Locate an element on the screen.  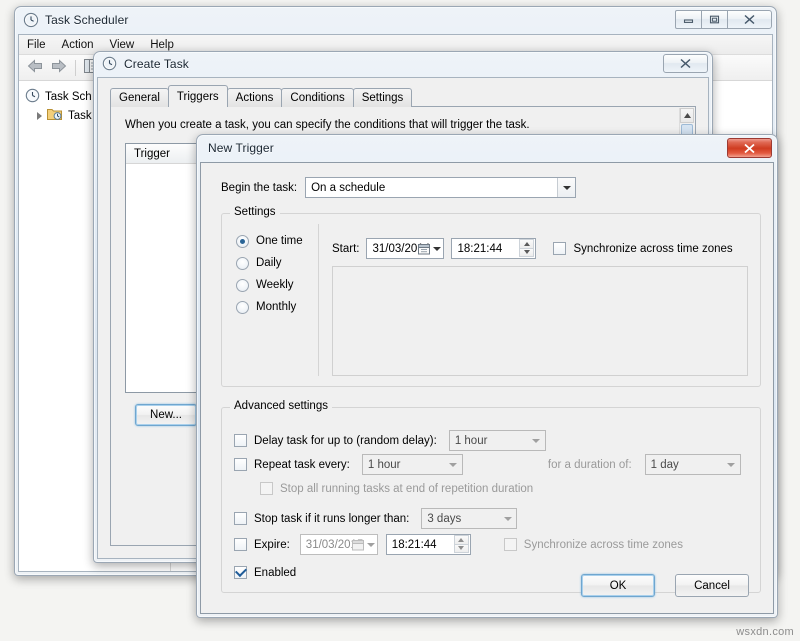
repeat-duration-value: 1 day is located at coordinates (664, 464).